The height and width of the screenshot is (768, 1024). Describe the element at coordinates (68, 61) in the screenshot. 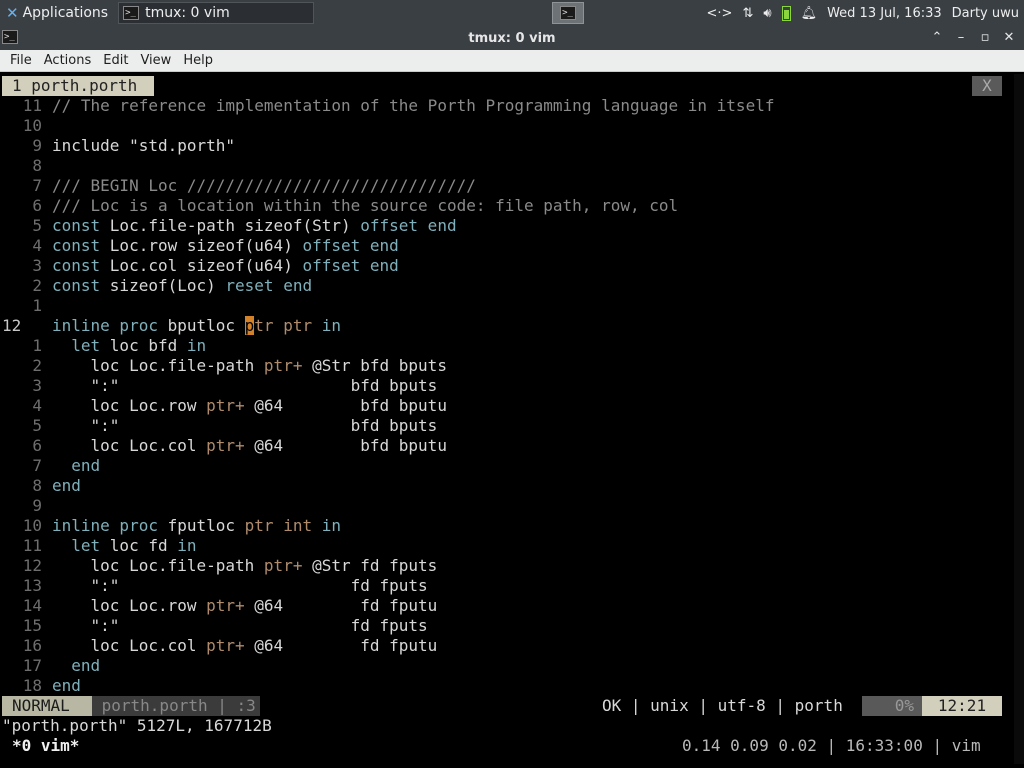

I see `menu-actions: Actions` at that location.